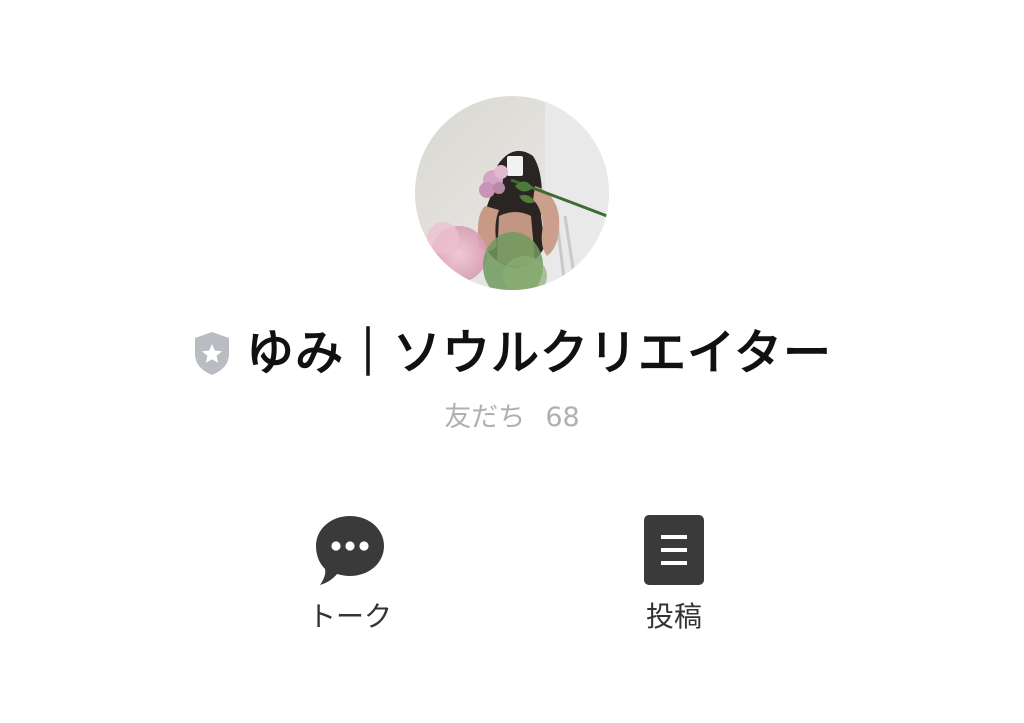 The width and height of the screenshot is (1024, 723). I want to click on friends-label: 友だち, so click(485, 417).